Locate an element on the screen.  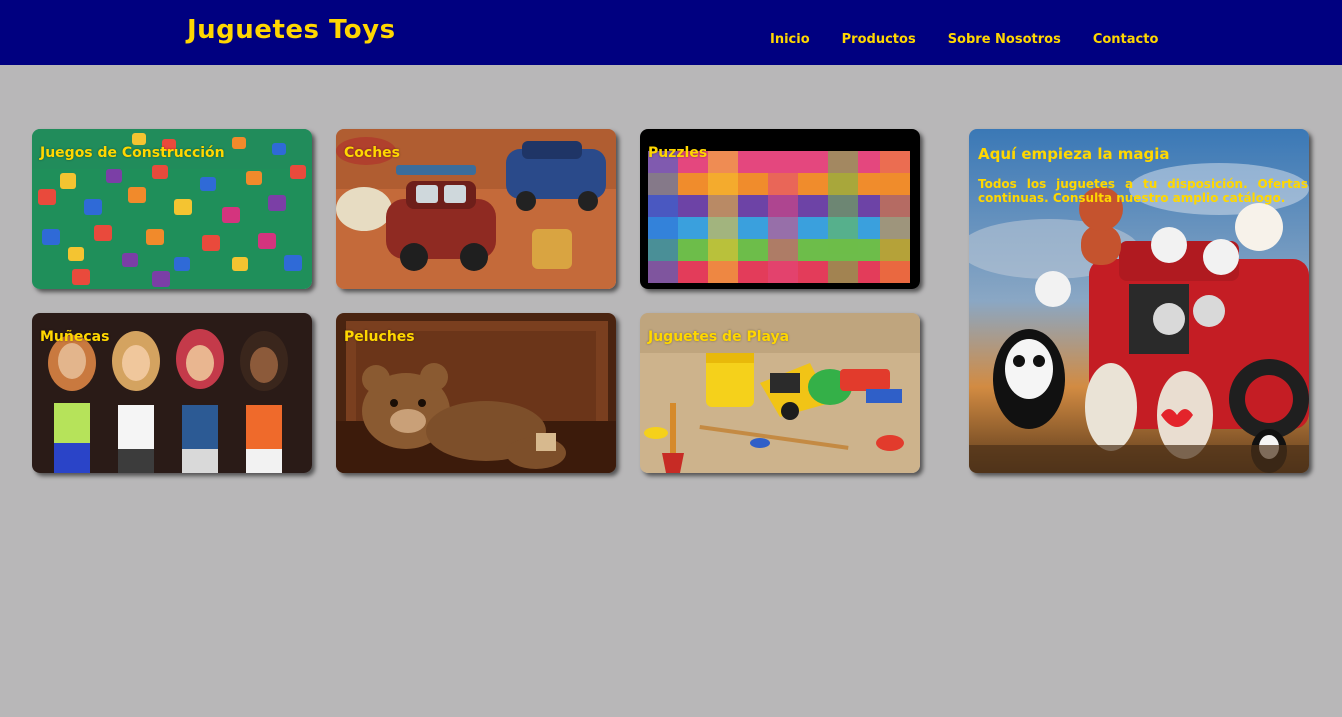
category-card-construccion: Juegos de Construcción is located at coordinates (172, 209).